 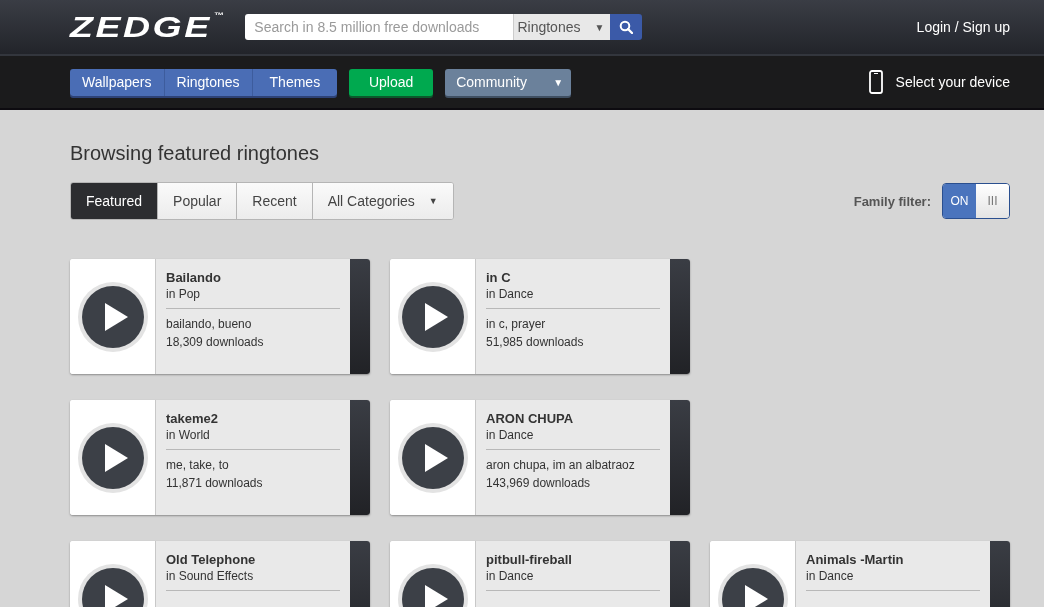 I want to click on download-count: 18,309 downloads, so click(x=215, y=342).